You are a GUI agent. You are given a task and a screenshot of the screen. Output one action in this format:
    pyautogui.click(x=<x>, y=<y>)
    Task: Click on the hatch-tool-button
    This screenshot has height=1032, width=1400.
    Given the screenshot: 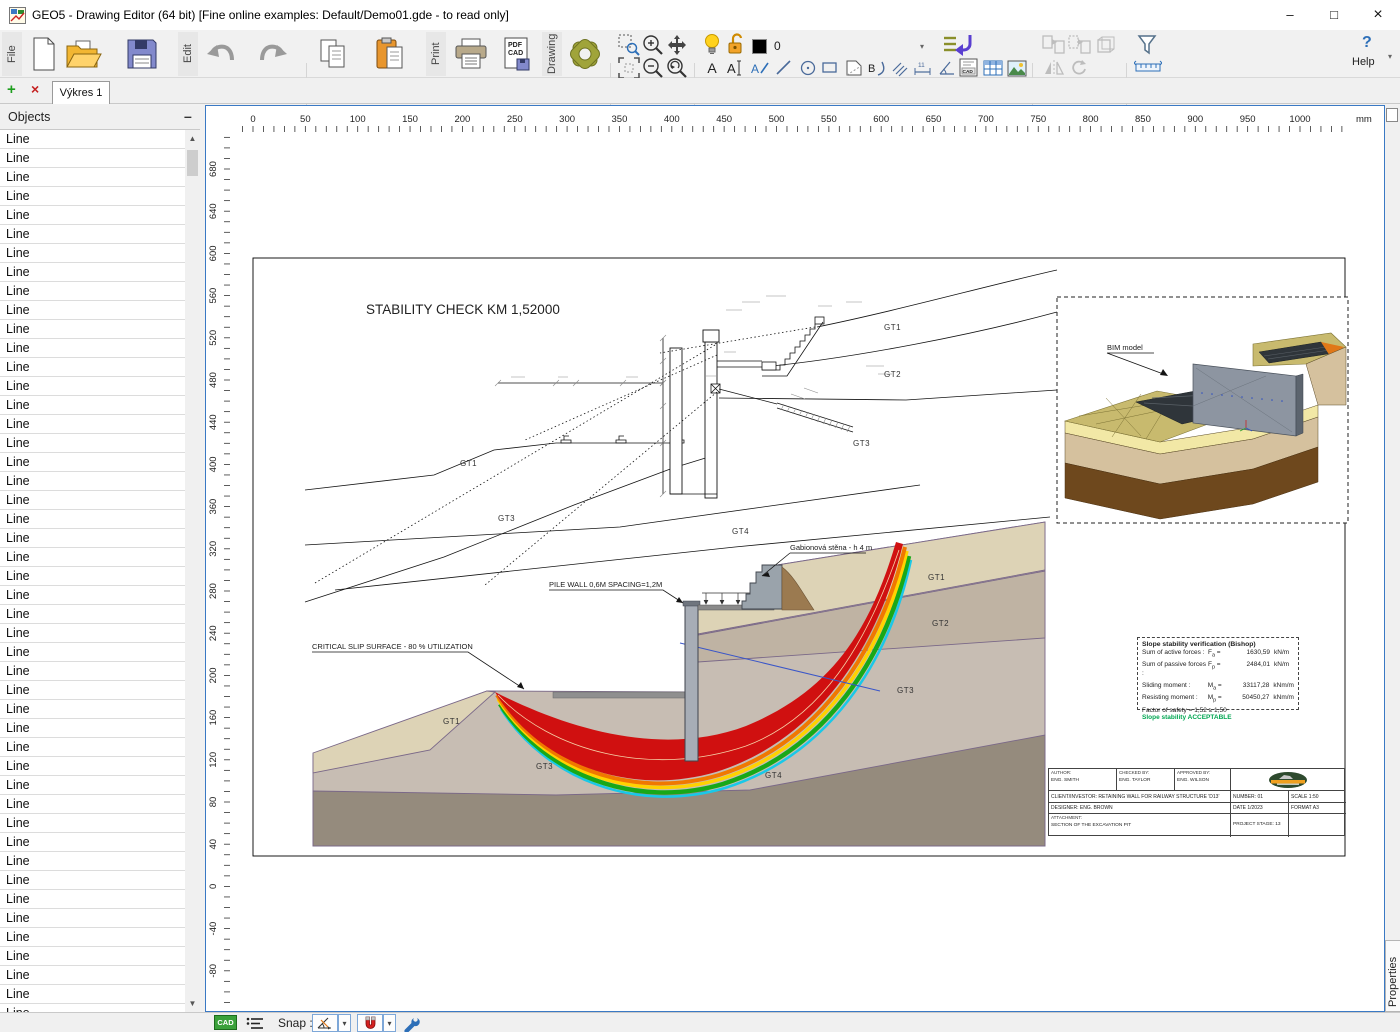 What is the action you would take?
    pyautogui.click(x=900, y=68)
    